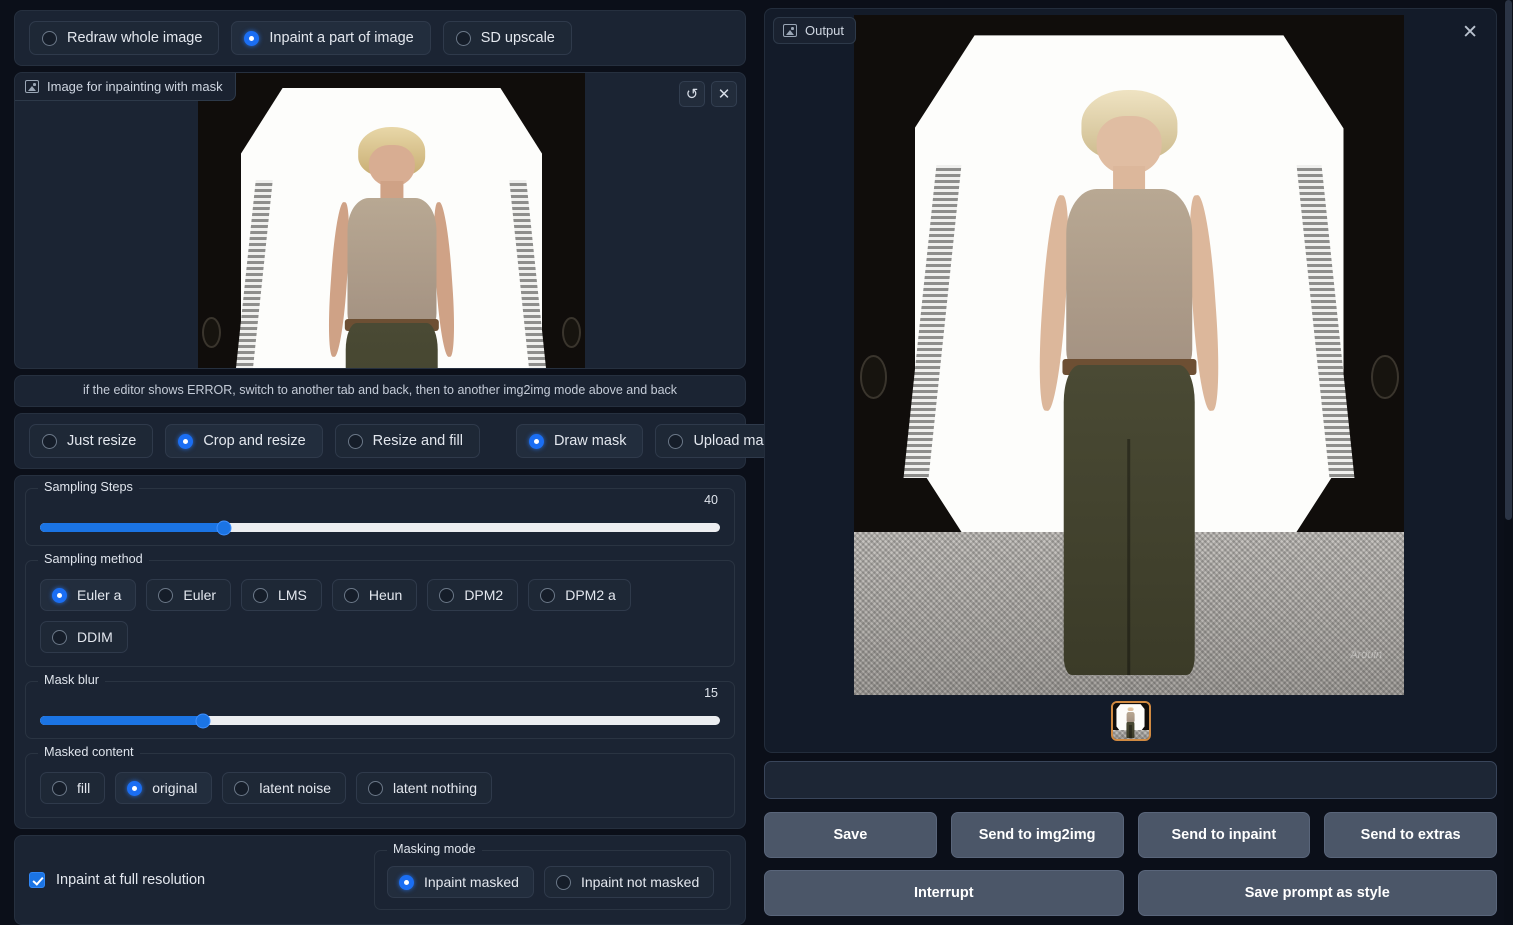  I want to click on sampler-label: DDIM, so click(95, 637).